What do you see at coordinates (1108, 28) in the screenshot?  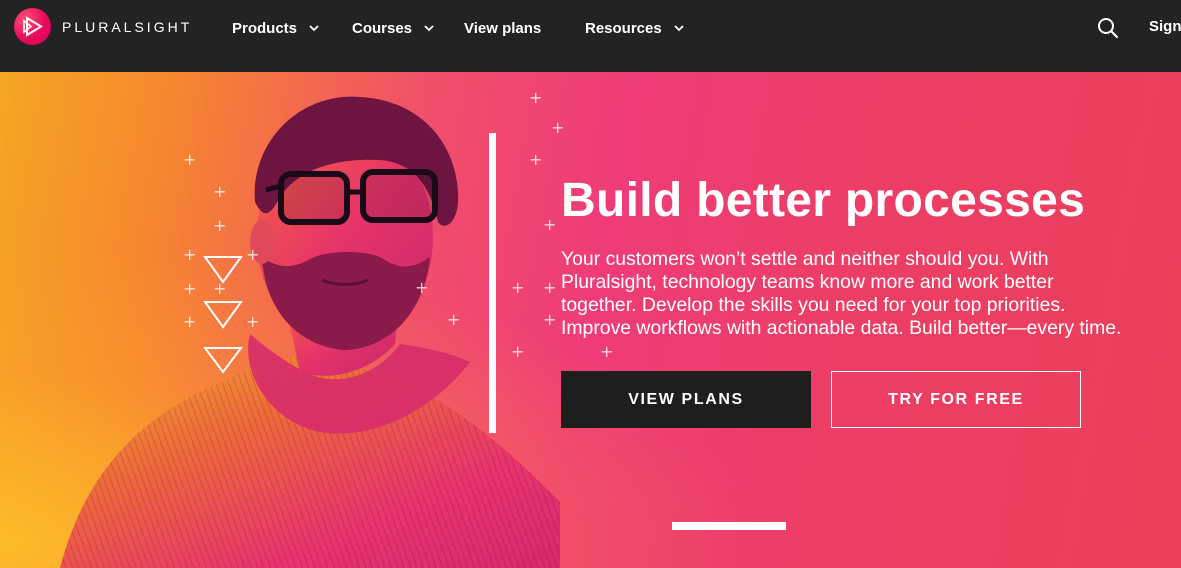 I see `search-icon` at bounding box center [1108, 28].